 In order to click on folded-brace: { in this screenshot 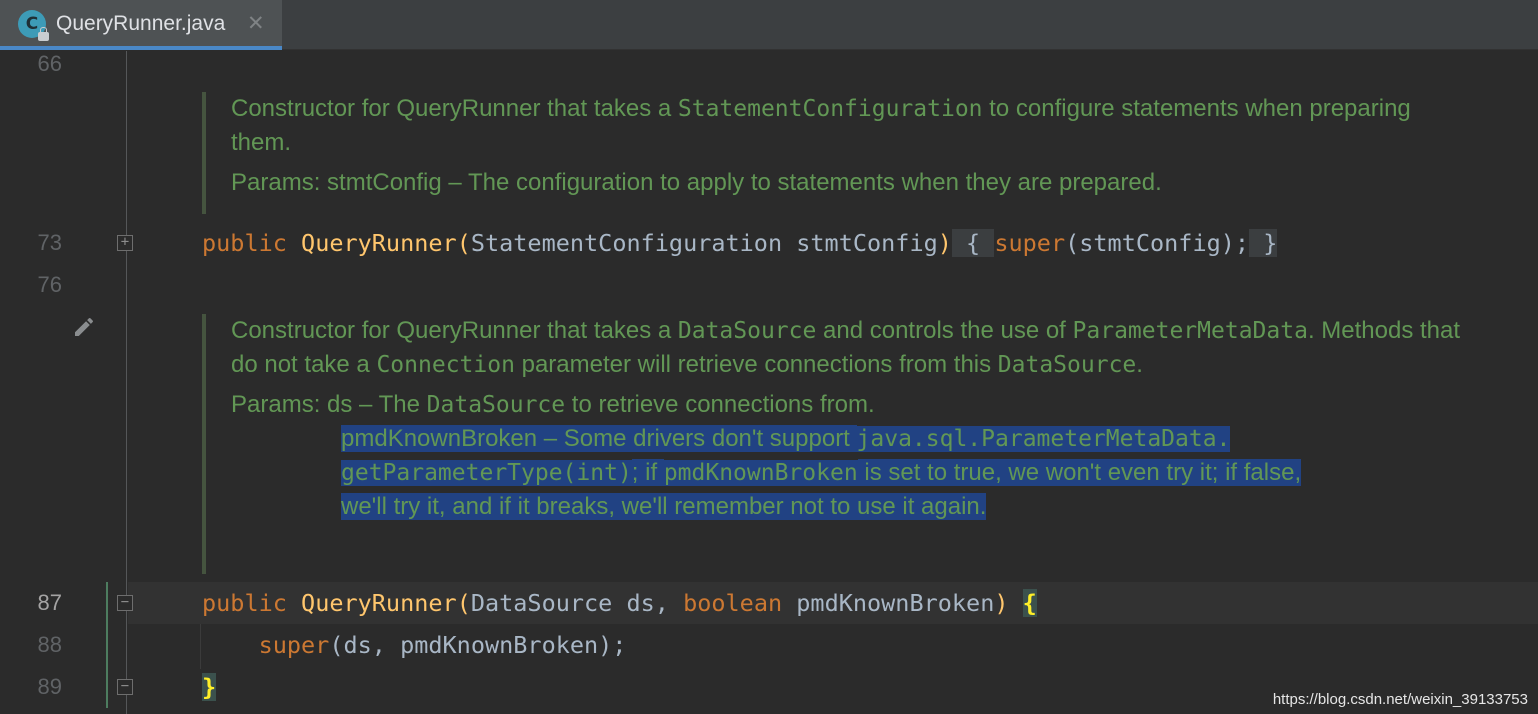, I will do `click(973, 243)`.